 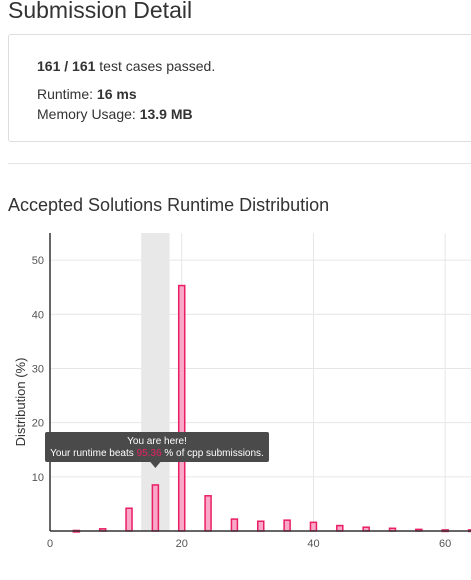 I want to click on page-title: Submission Detail, so click(x=100, y=11).